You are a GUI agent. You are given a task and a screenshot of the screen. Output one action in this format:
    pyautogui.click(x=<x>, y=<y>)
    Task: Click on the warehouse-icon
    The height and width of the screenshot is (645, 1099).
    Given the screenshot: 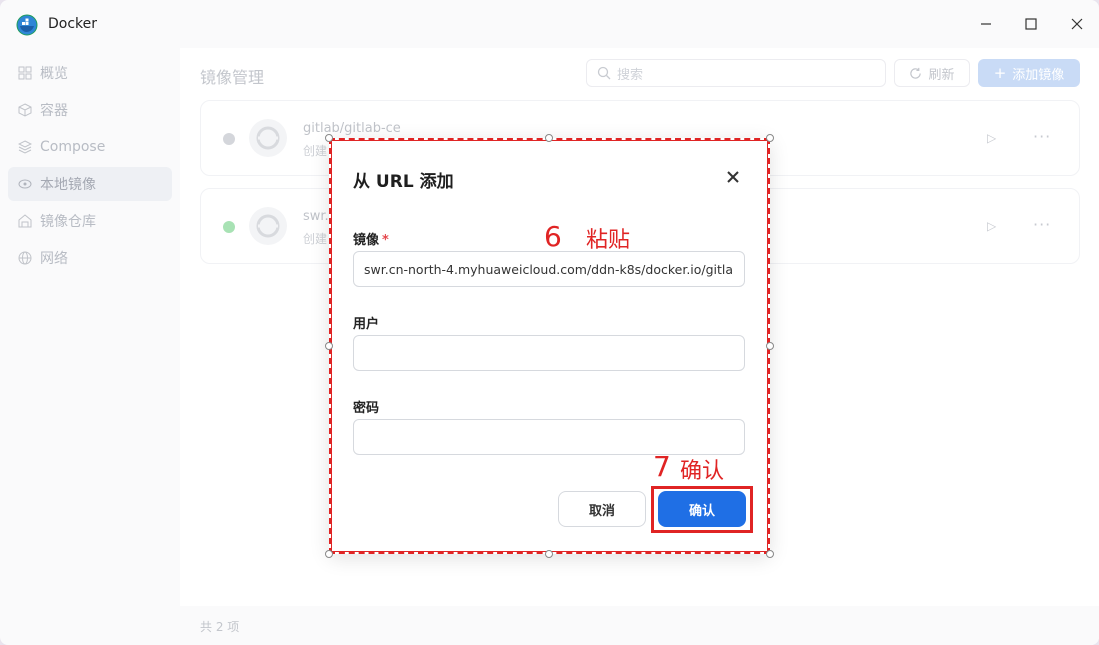 What is the action you would take?
    pyautogui.click(x=25, y=221)
    